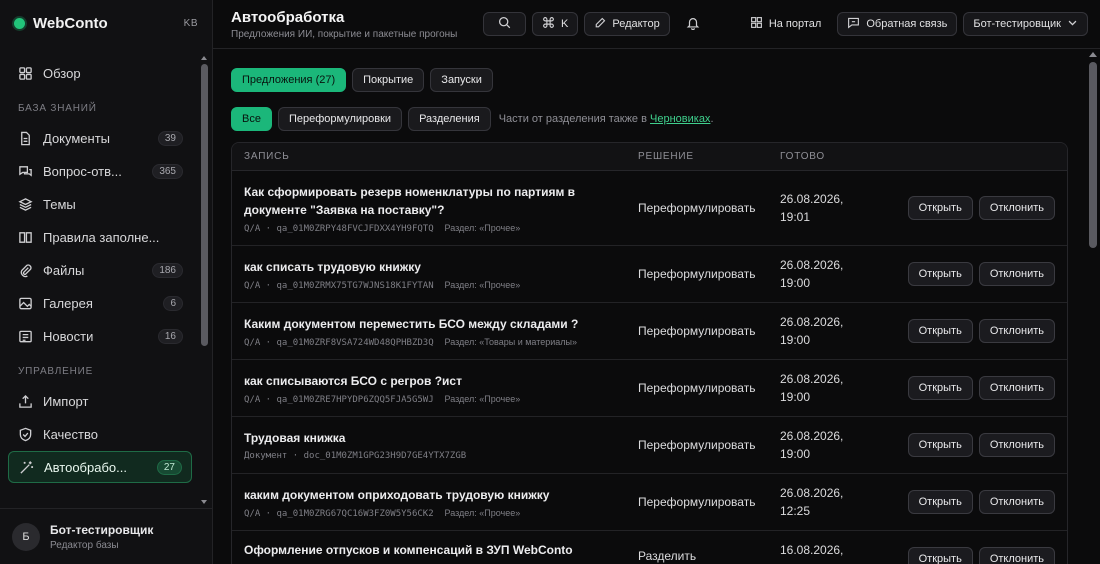 The width and height of the screenshot is (1100, 564). I want to click on sidebar-header: WebConto KB, so click(106, 23).